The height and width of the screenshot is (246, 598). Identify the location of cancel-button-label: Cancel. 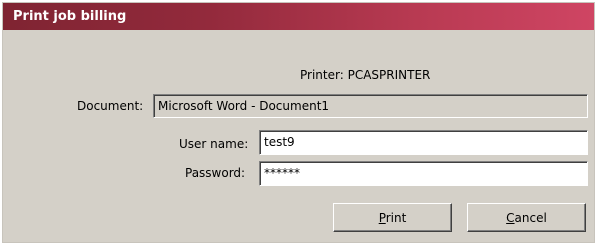
(526, 217).